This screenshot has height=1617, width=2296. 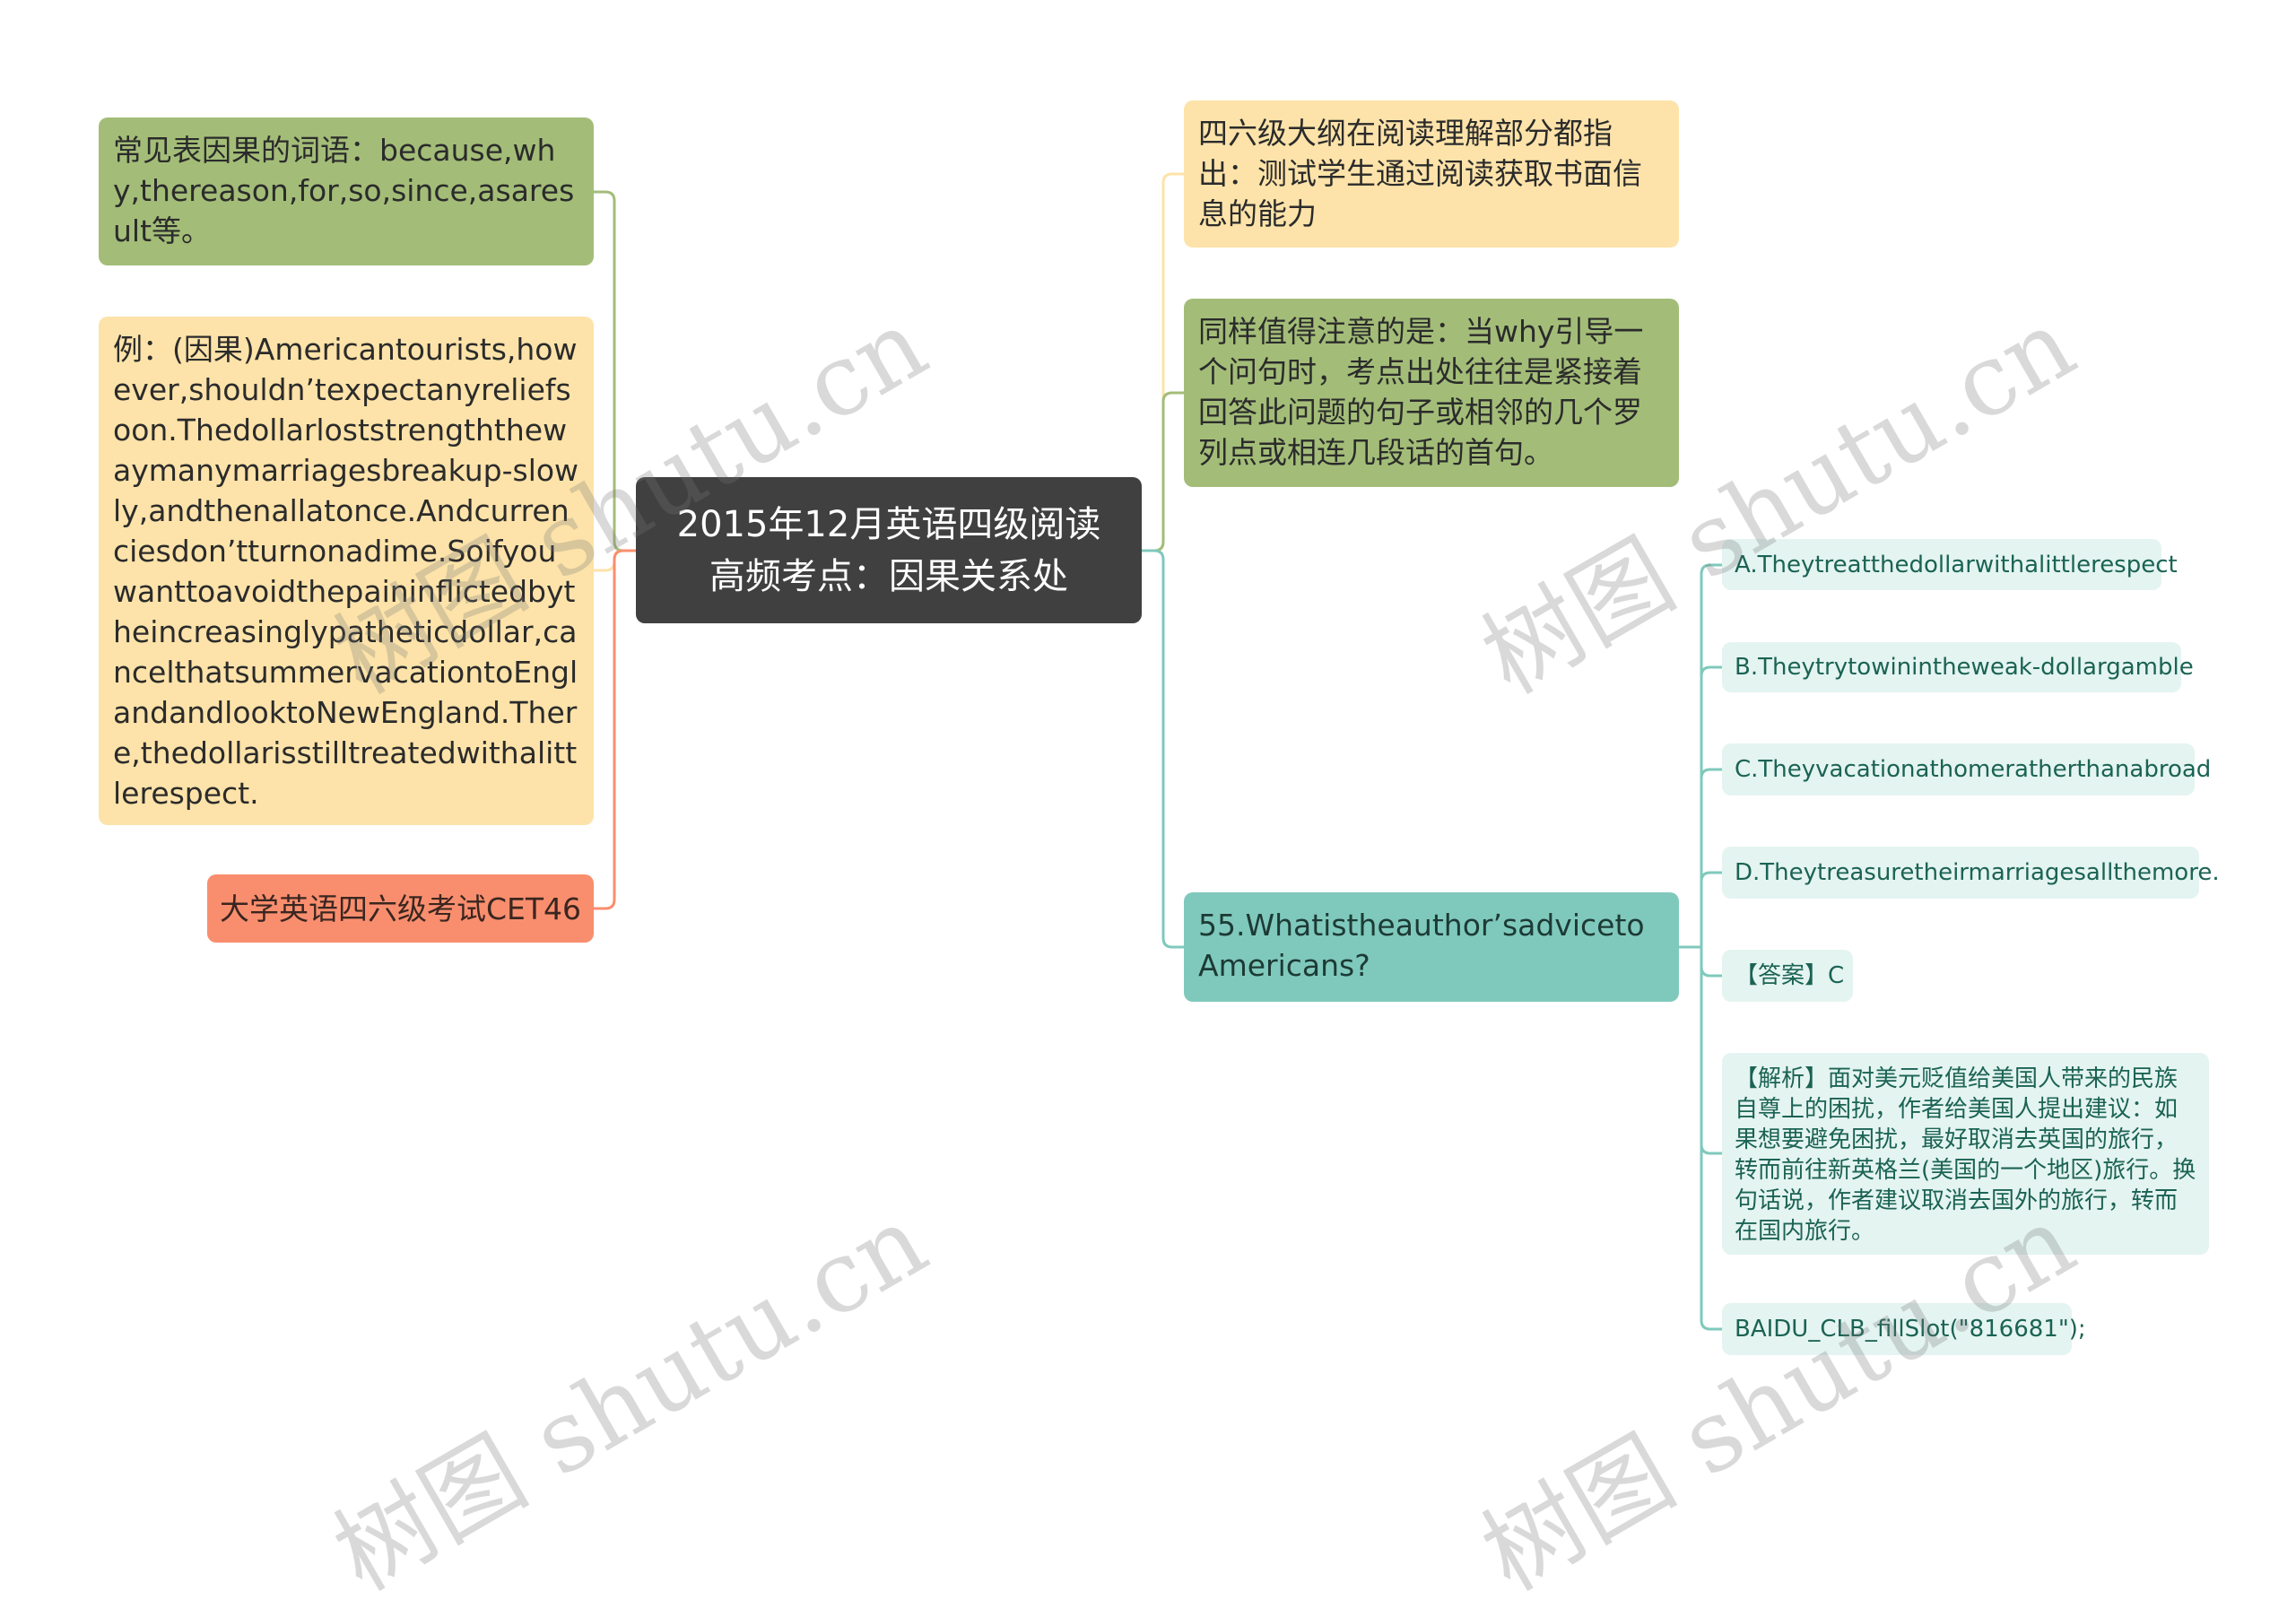 What do you see at coordinates (1431, 947) in the screenshot?
I see `right-node-question-55: 55.Whatistheauthor’sadvicetoAmericans?` at bounding box center [1431, 947].